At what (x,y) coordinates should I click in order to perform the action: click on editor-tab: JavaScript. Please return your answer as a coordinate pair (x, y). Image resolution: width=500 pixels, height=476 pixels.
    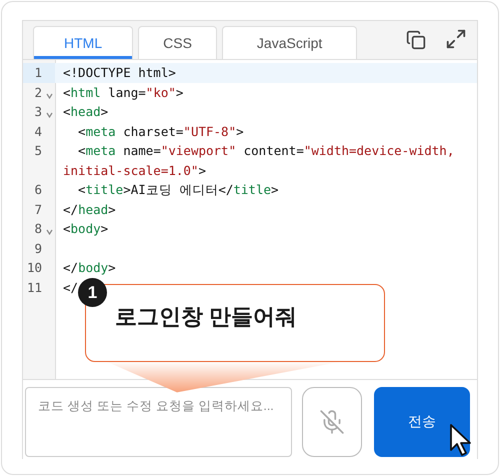
    Looking at the image, I should click on (290, 42).